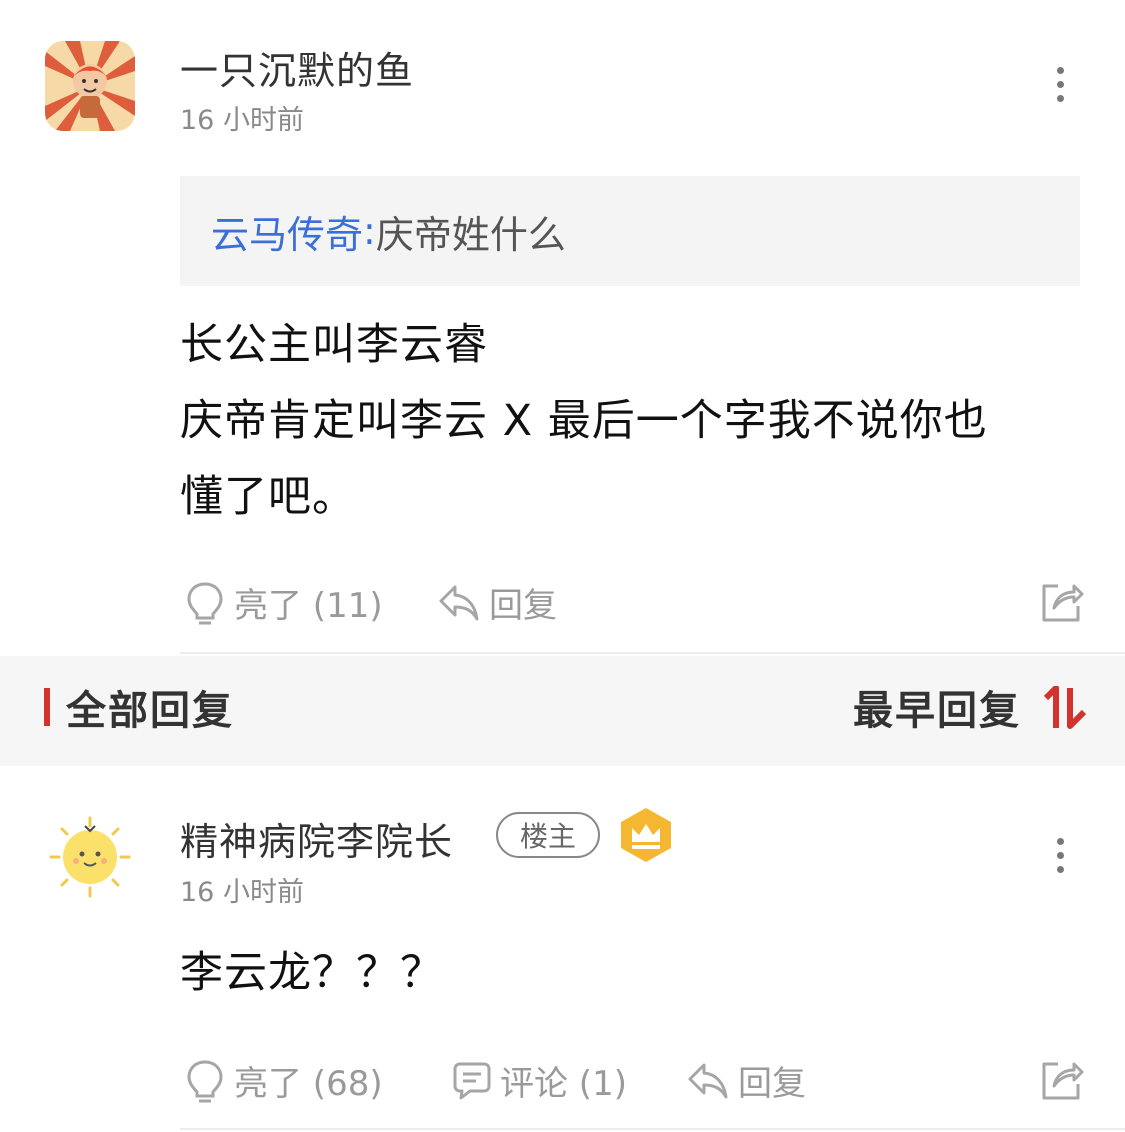 Image resolution: width=1125 pixels, height=1132 pixels. What do you see at coordinates (472, 1080) in the screenshot?
I see `comment-icon` at bounding box center [472, 1080].